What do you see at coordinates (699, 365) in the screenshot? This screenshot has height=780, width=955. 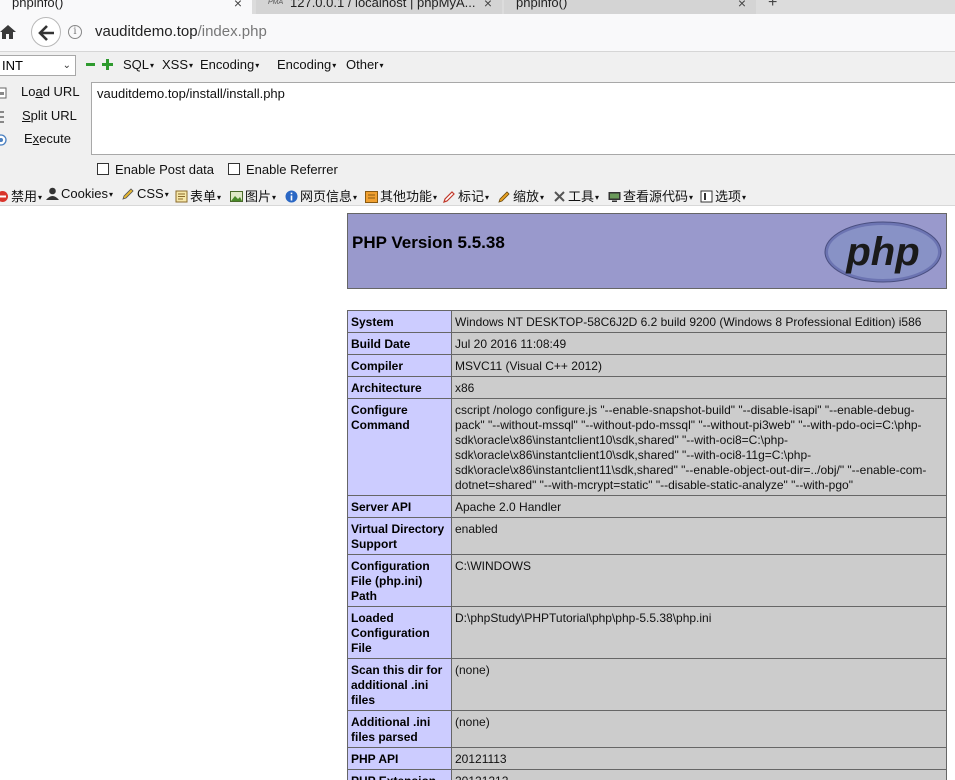 I see `row-value: MSVC11 (Visual C++ 2012)` at bounding box center [699, 365].